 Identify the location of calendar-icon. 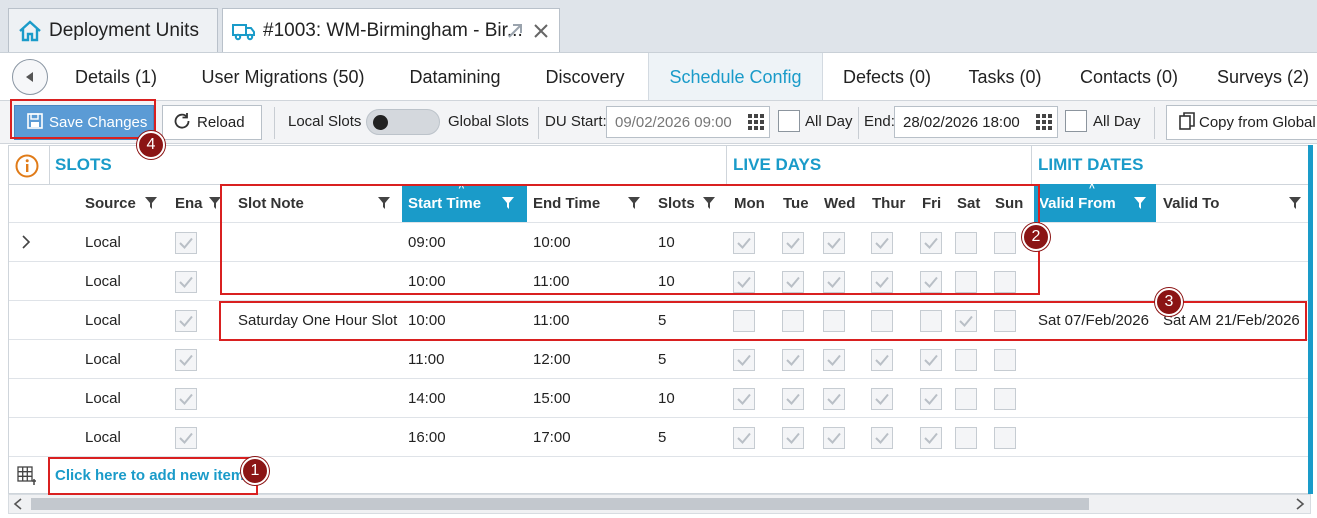
(756, 122).